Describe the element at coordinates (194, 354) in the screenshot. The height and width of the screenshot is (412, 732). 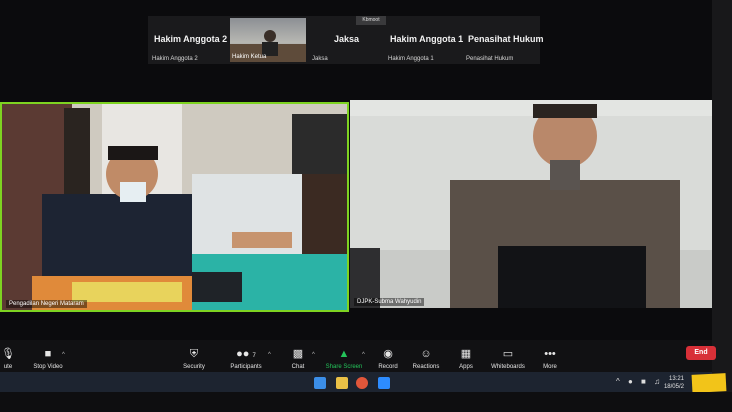
I see `shield-icon: ⛨` at that location.